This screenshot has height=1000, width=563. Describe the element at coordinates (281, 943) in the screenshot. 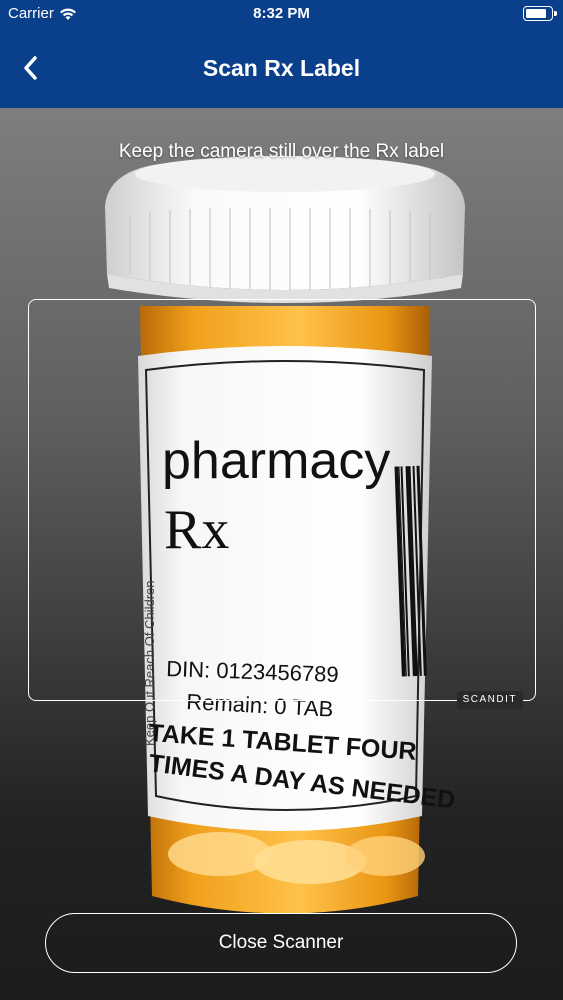

I see `close-scanner-button: Close Scanner` at that location.